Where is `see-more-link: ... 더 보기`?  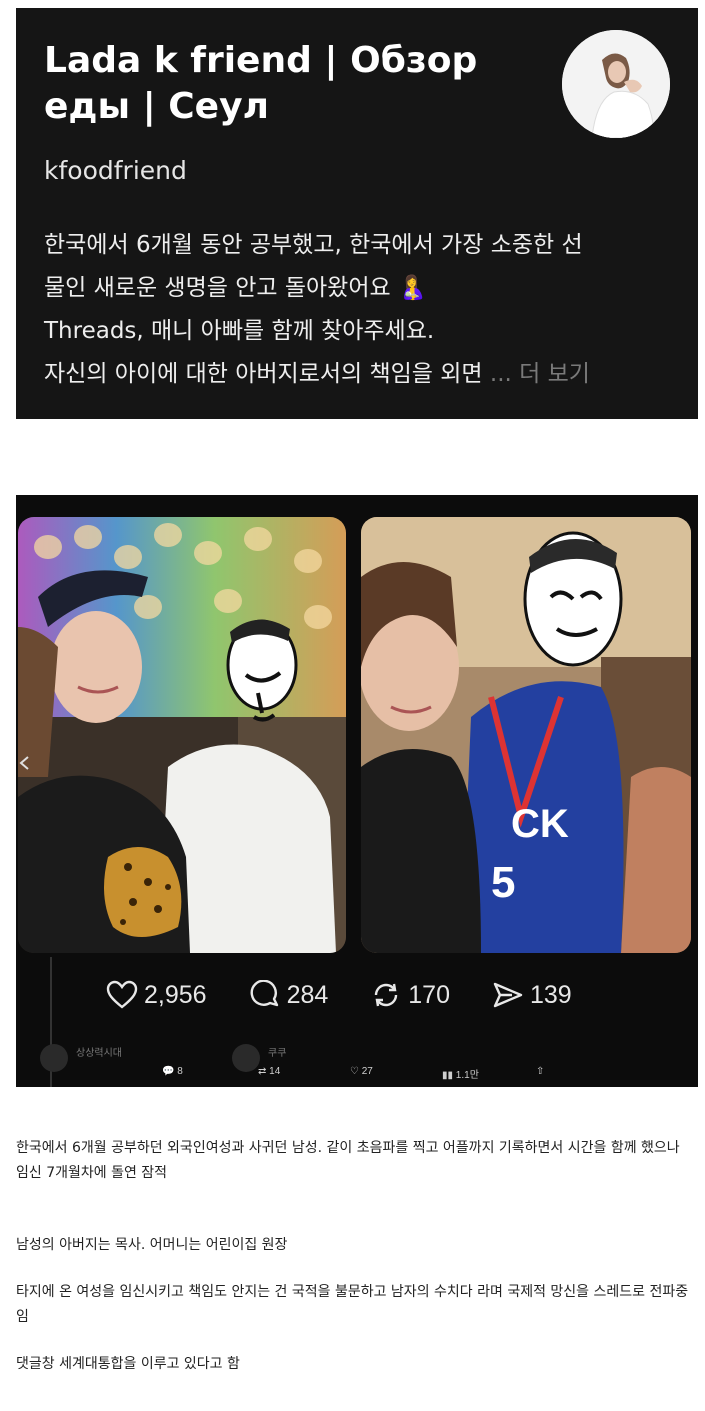
see-more-link: ... 더 보기 is located at coordinates (540, 374).